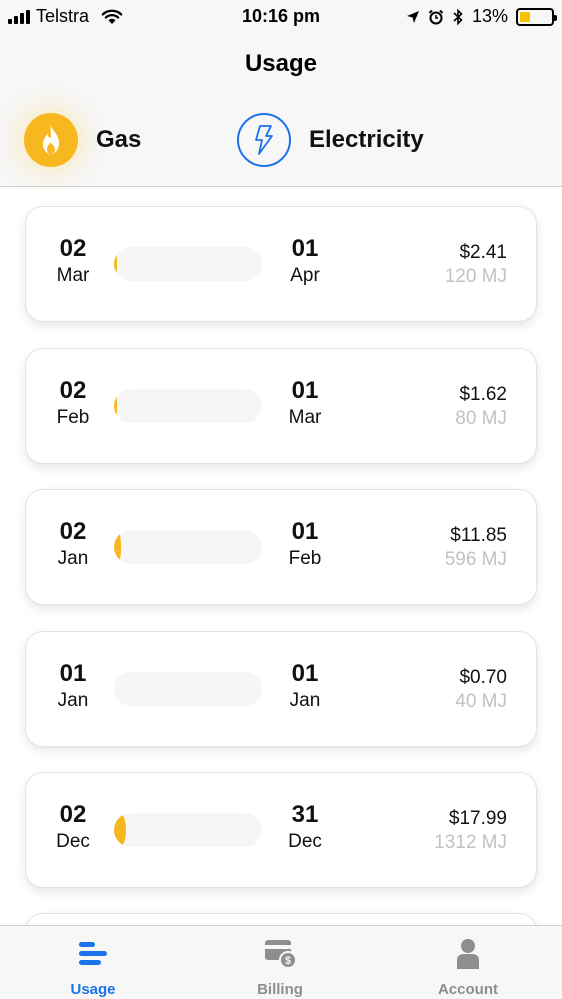 The image size is (562, 999). Describe the element at coordinates (305, 814) in the screenshot. I see `end-day: 31` at that location.